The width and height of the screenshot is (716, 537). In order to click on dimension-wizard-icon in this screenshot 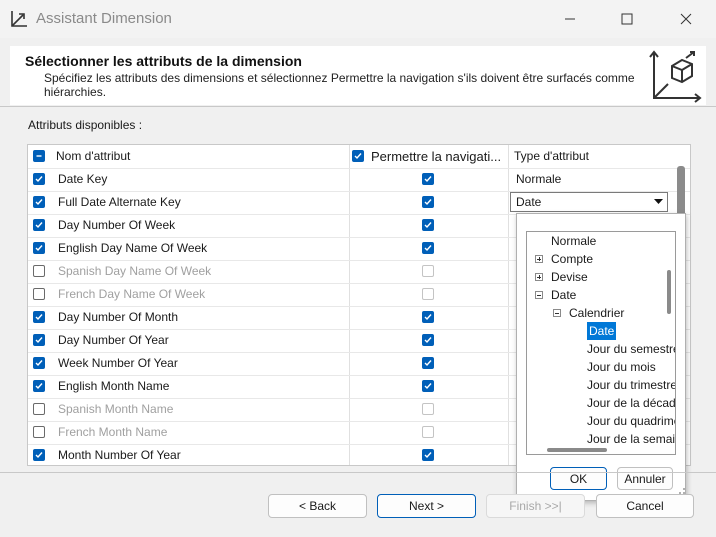, I will do `click(19, 19)`.